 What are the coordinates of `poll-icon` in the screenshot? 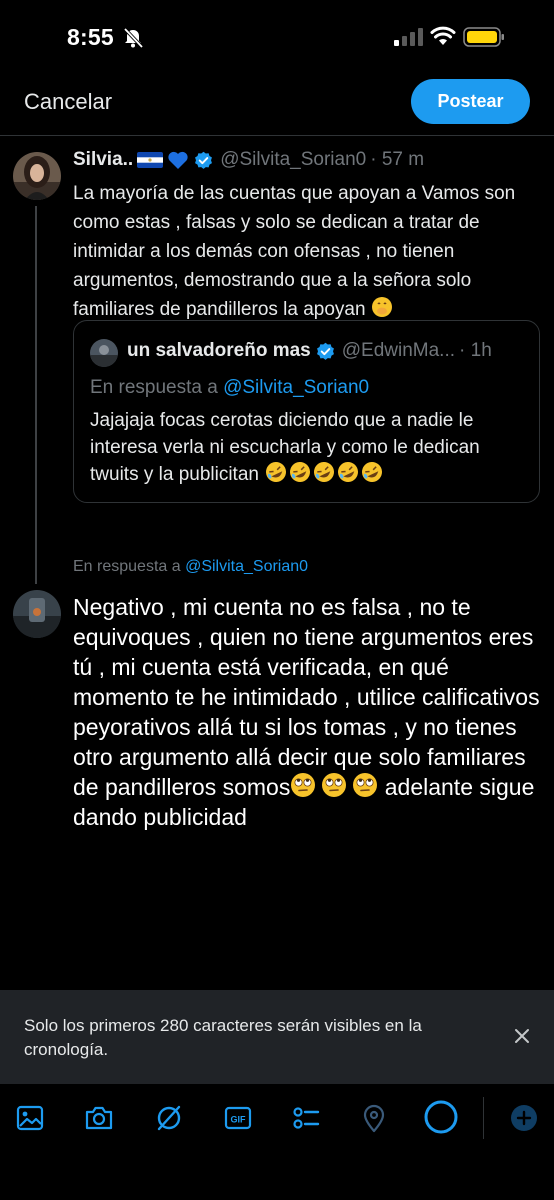 It's located at (306, 1118).